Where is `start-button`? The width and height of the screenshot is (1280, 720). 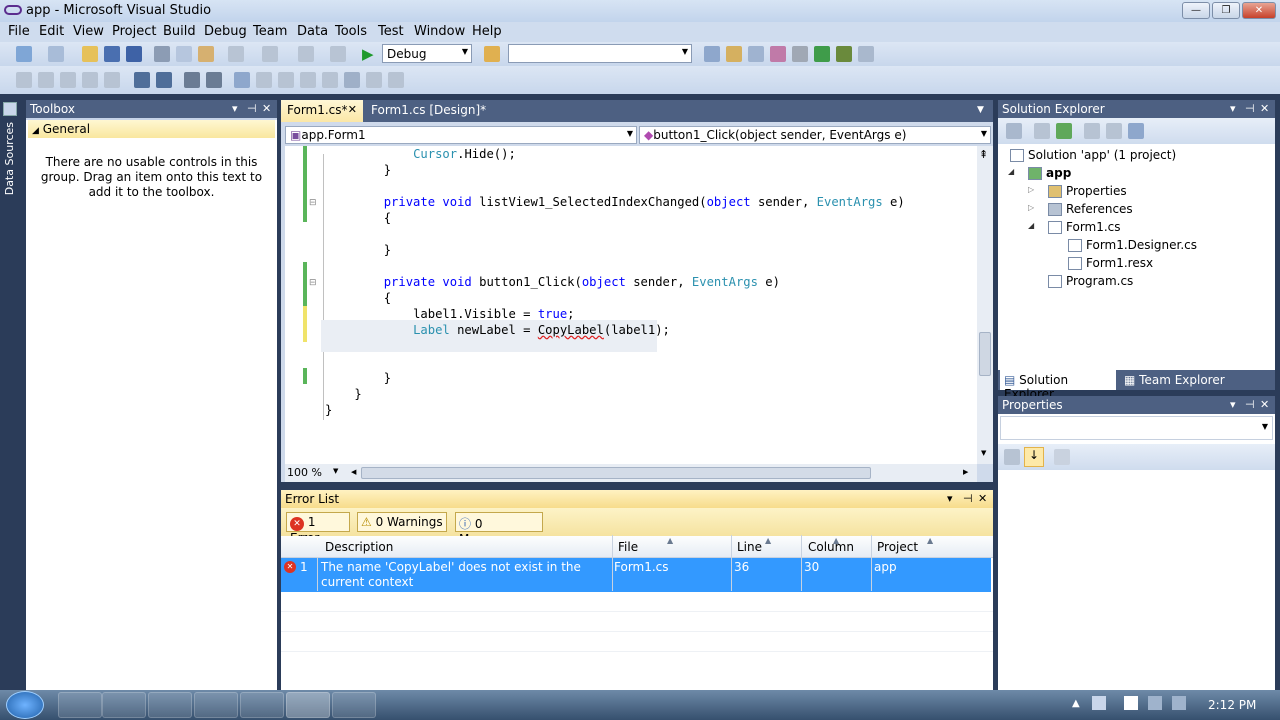
start-button is located at coordinates (25, 705).